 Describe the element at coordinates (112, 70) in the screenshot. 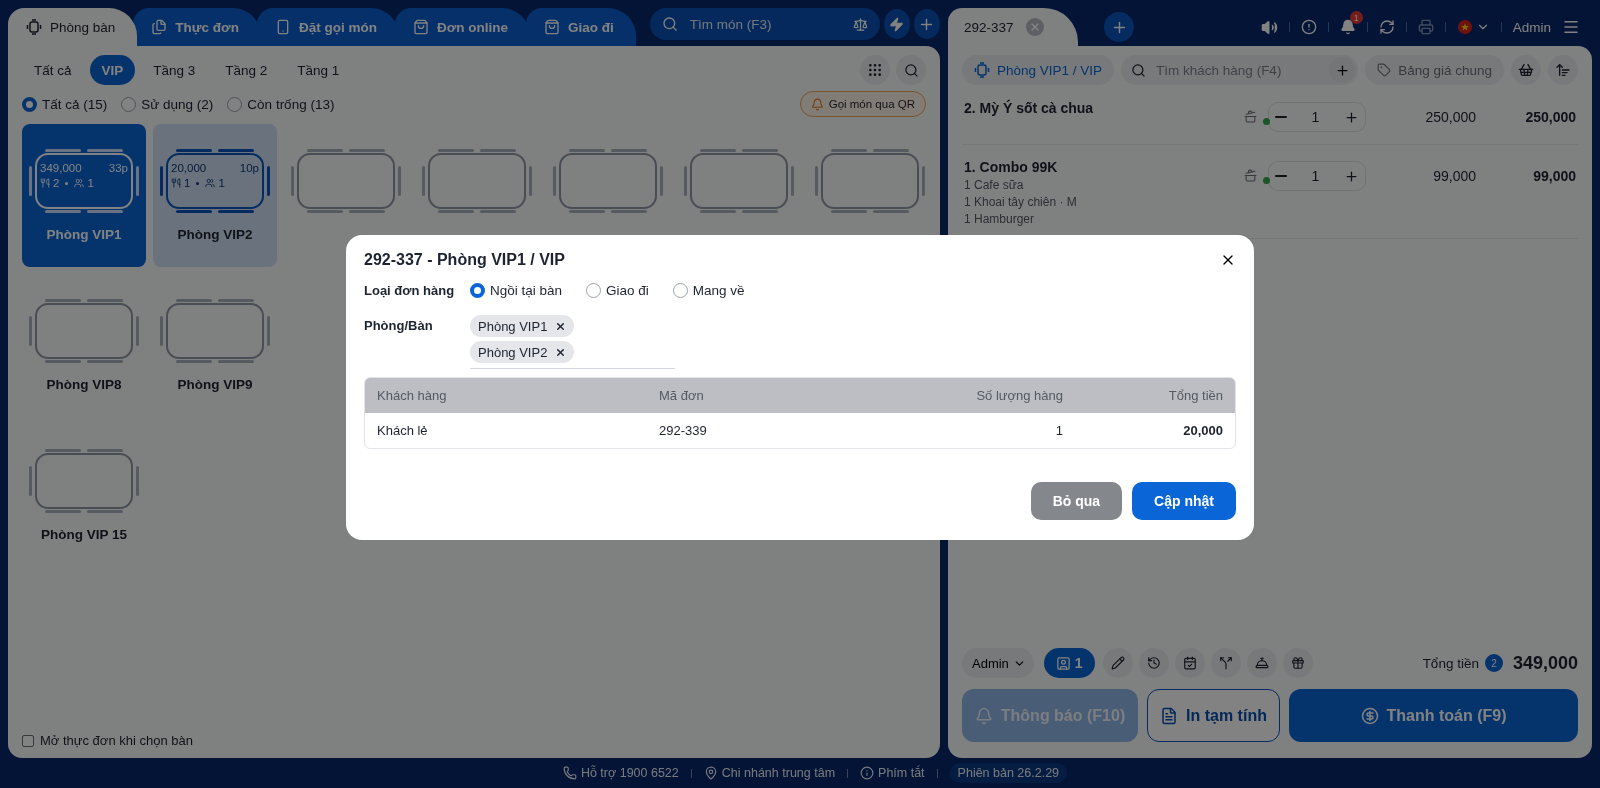

I see `area-filter: VIP` at that location.